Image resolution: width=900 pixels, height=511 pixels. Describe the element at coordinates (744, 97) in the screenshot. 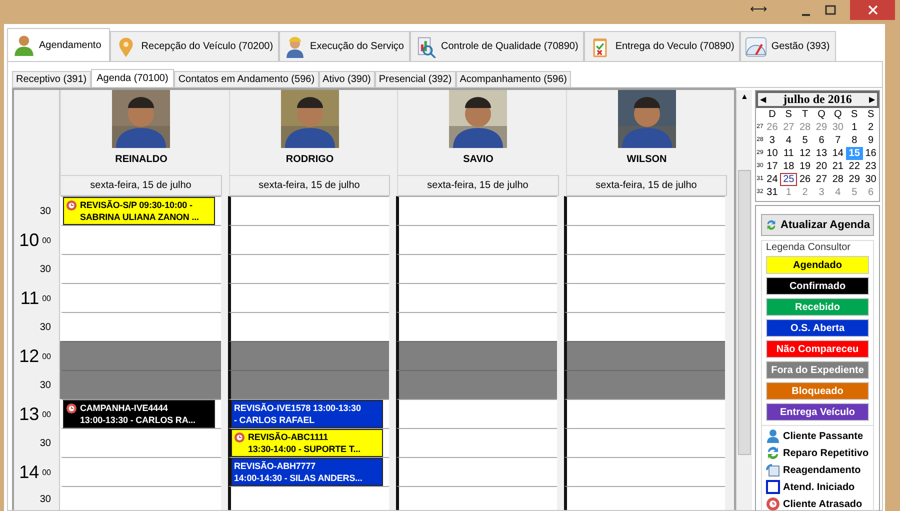

I see `scroll-up-button: ▲` at that location.